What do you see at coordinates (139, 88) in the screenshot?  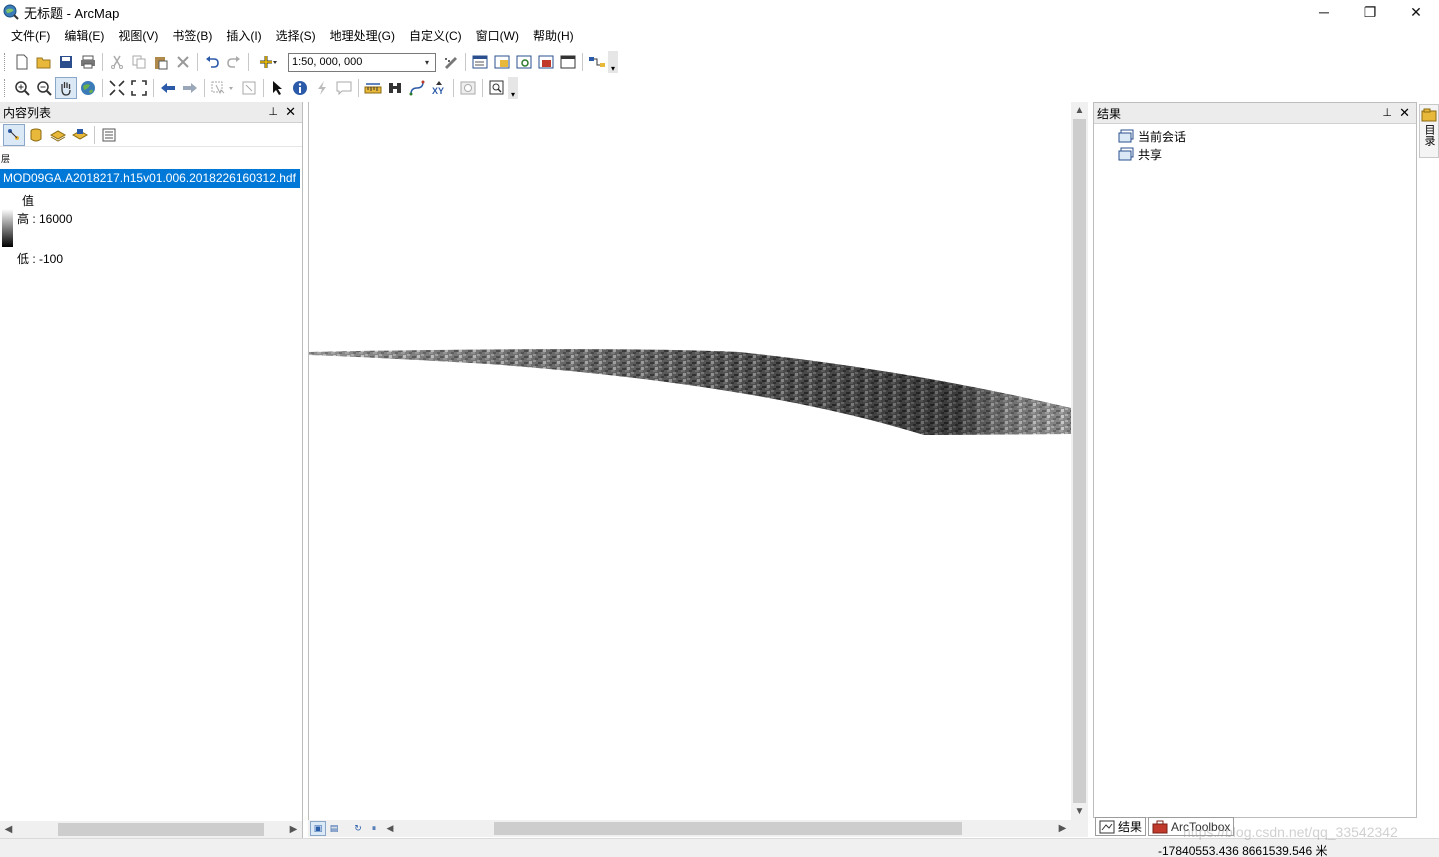 I see `fixed-zoom-out-icon` at bounding box center [139, 88].